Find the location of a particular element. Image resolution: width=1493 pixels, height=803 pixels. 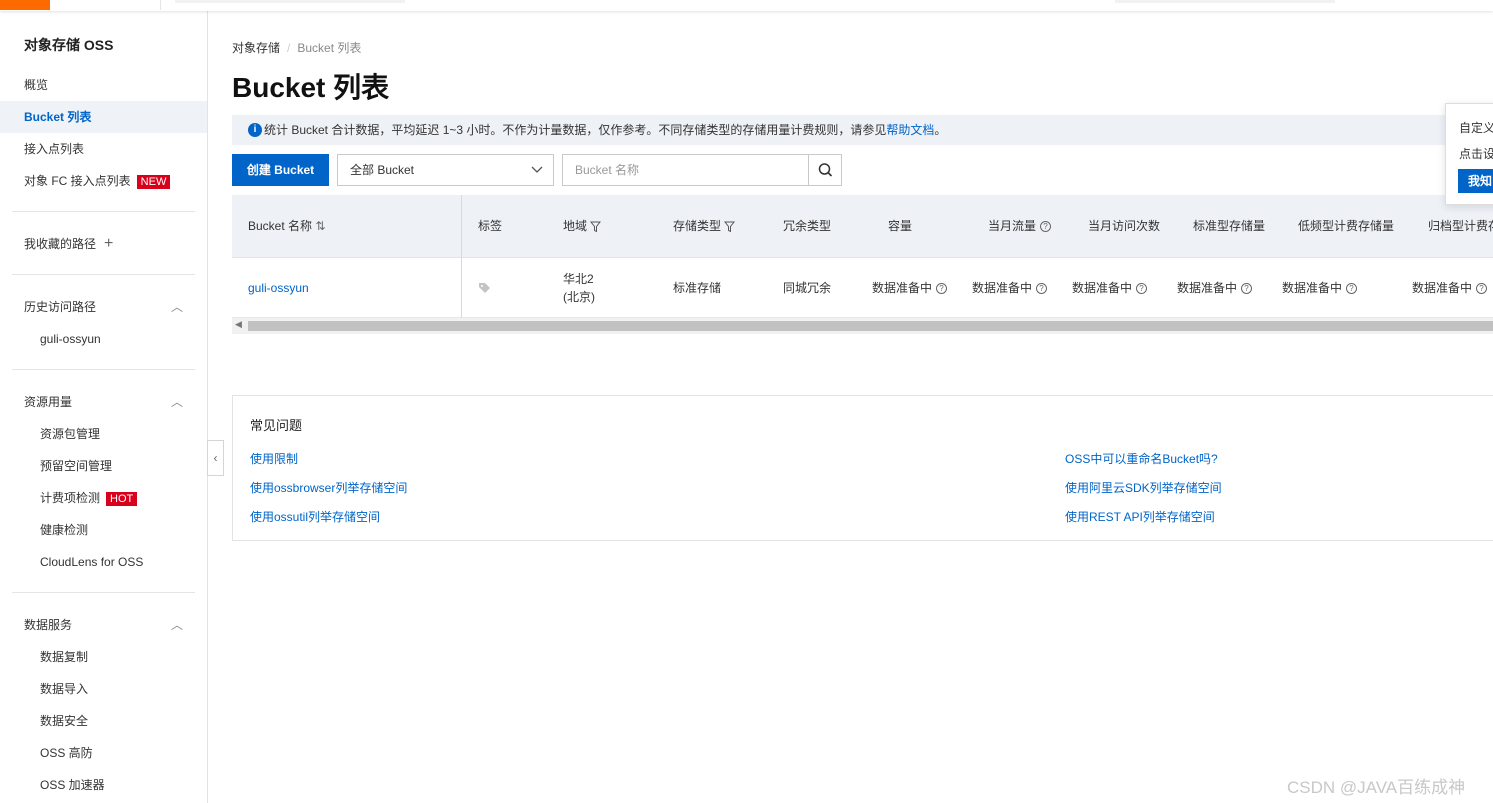

breadcrumb-root: 对象存储 is located at coordinates (256, 48).